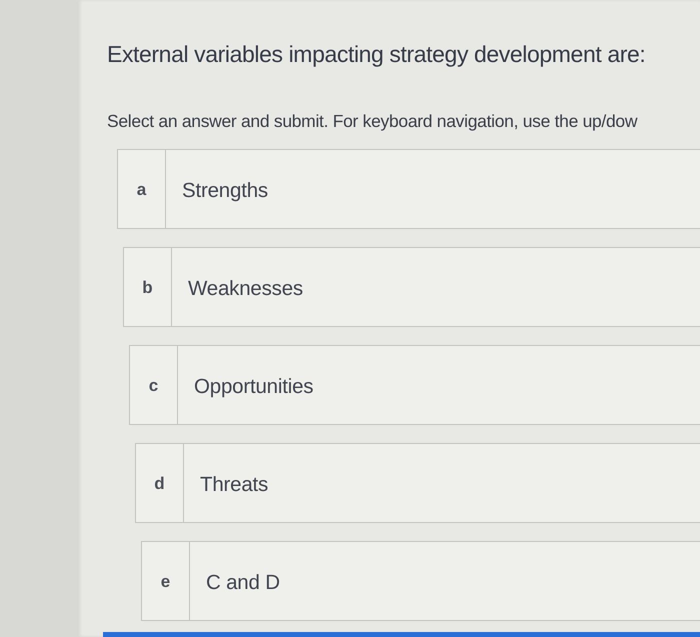  What do you see at coordinates (408, 189) in the screenshot?
I see `answer-option: a Strengths` at bounding box center [408, 189].